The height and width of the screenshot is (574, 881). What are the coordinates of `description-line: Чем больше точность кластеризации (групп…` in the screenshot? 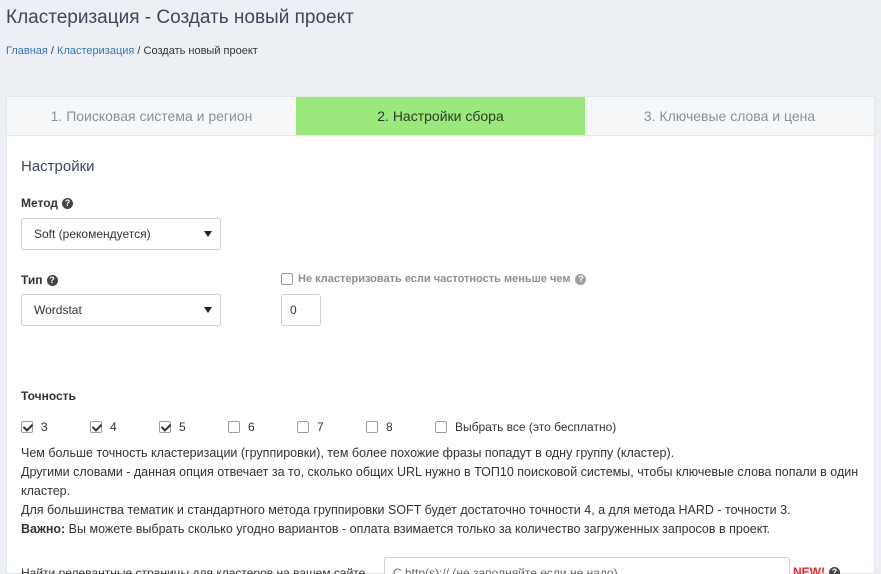 It's located at (348, 453).